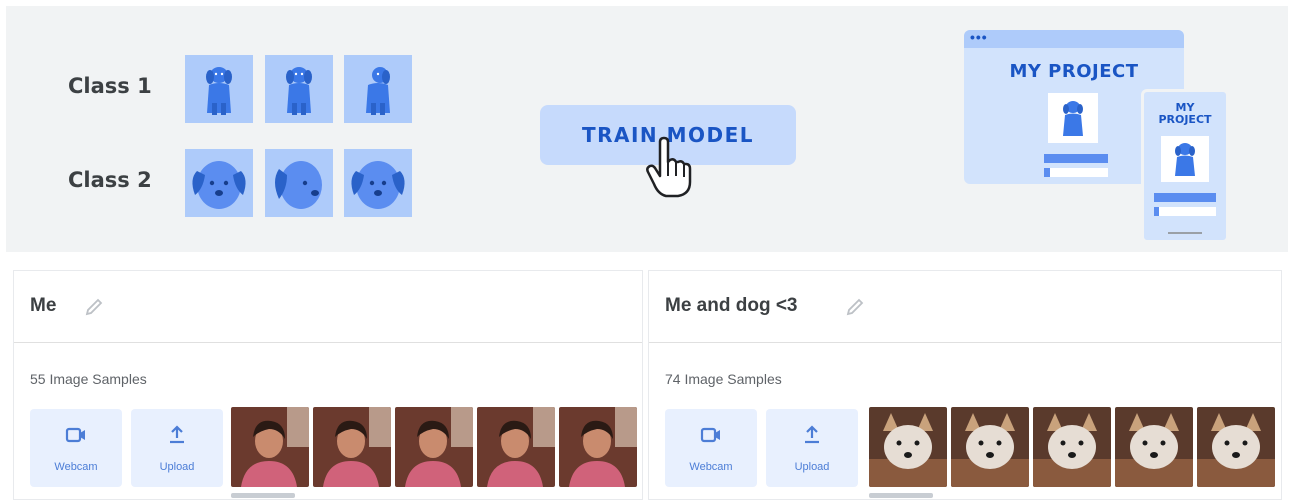 The height and width of the screenshot is (500, 1291). I want to click on project-phone-mockup: MY PROJECT, so click(1185, 166).